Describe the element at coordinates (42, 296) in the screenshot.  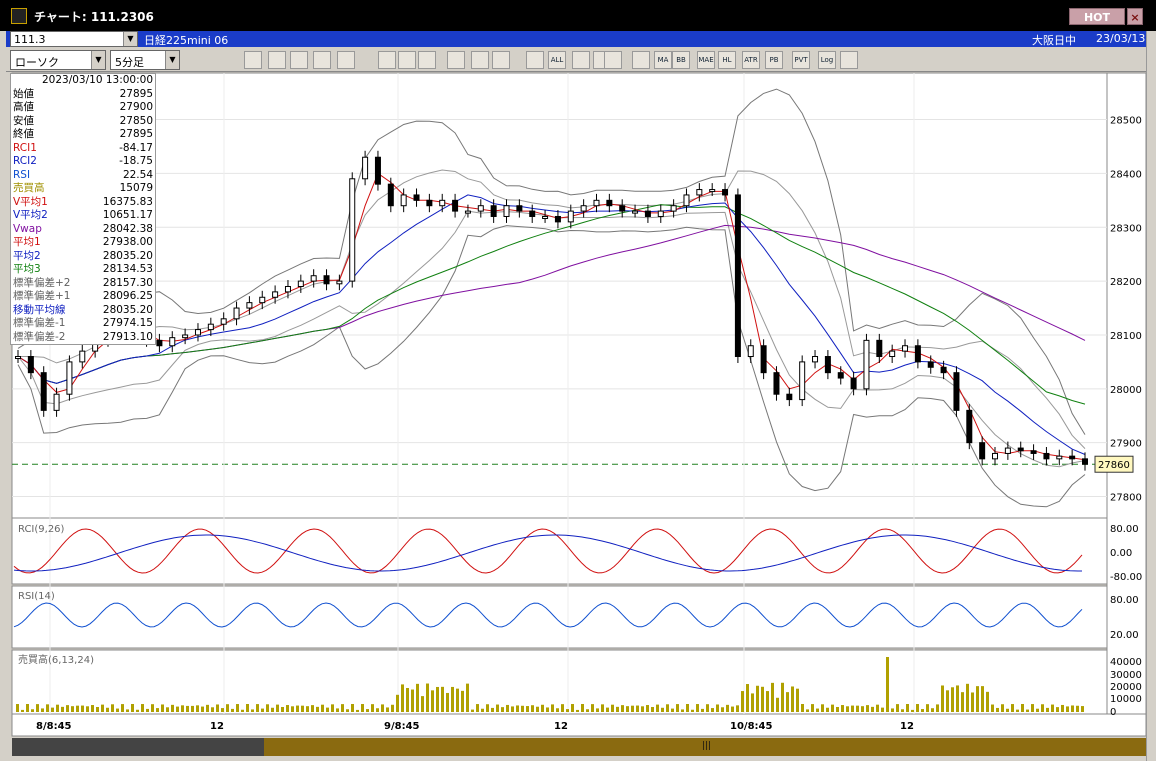
I see `info-label: 標準偏差+1` at that location.